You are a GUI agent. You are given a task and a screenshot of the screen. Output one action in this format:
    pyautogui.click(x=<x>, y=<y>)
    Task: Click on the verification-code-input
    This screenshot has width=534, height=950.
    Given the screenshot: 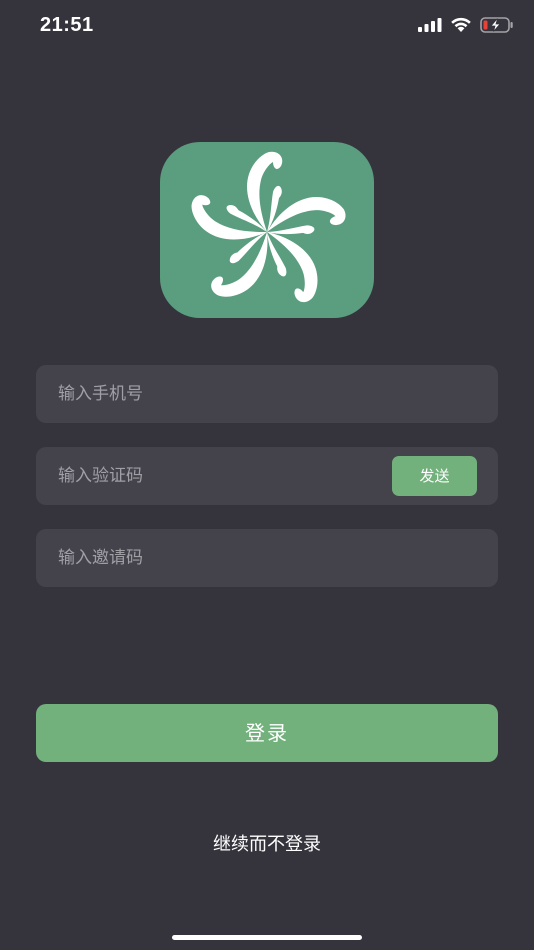 What is the action you would take?
    pyautogui.click(x=228, y=476)
    